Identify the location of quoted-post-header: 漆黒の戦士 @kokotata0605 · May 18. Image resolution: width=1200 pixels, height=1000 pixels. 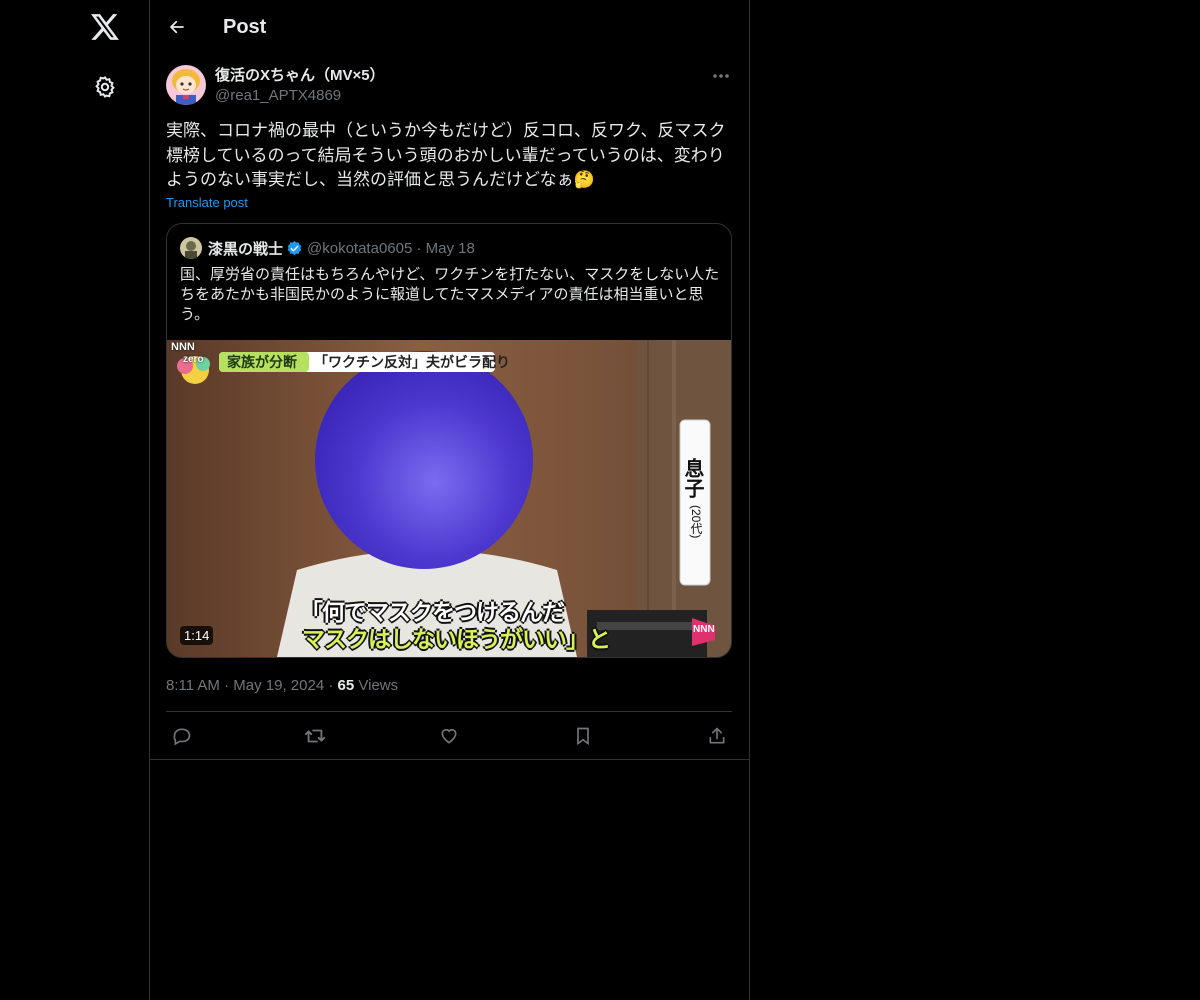
(327, 248).